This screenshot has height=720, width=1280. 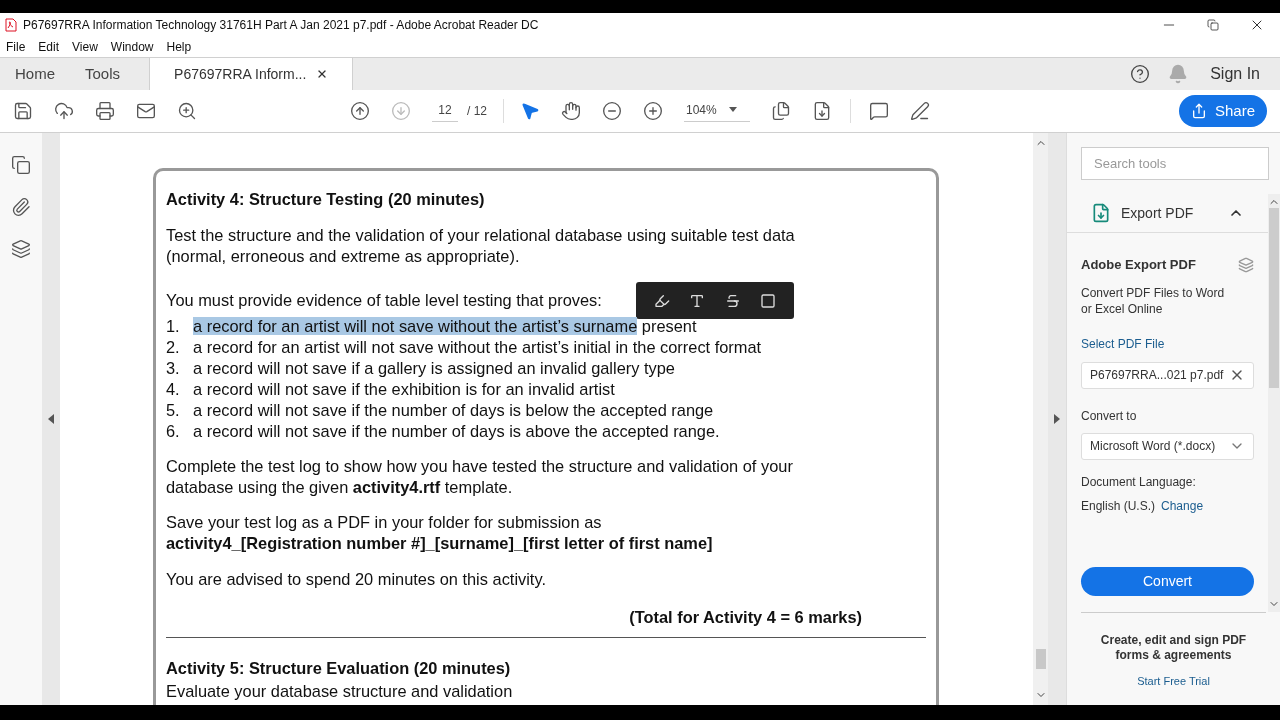 What do you see at coordinates (21, 165) in the screenshot?
I see `pages-icon` at bounding box center [21, 165].